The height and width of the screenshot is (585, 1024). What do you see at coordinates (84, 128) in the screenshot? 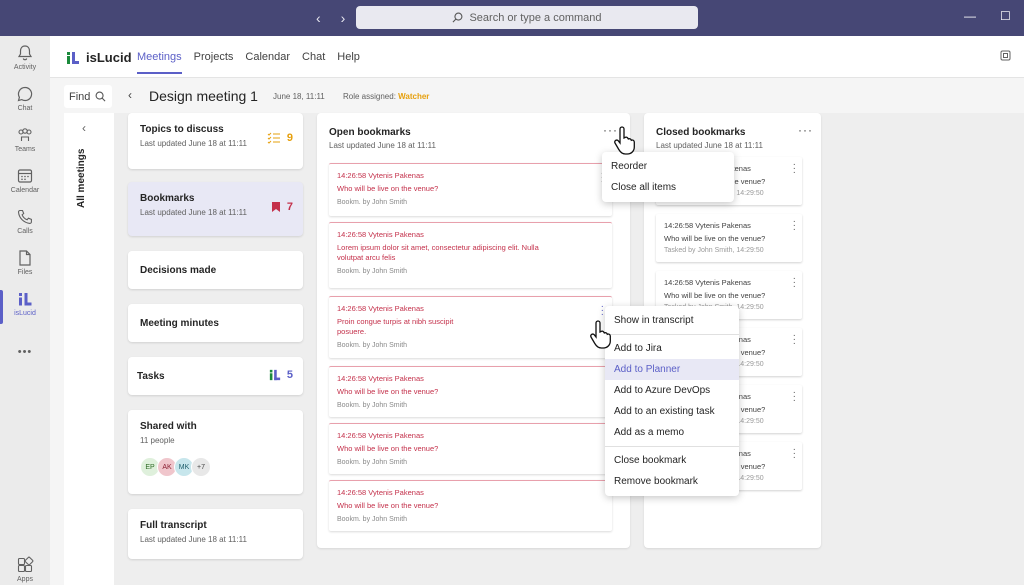
I see `collapse-chevron-icon: ‹` at bounding box center [84, 128].